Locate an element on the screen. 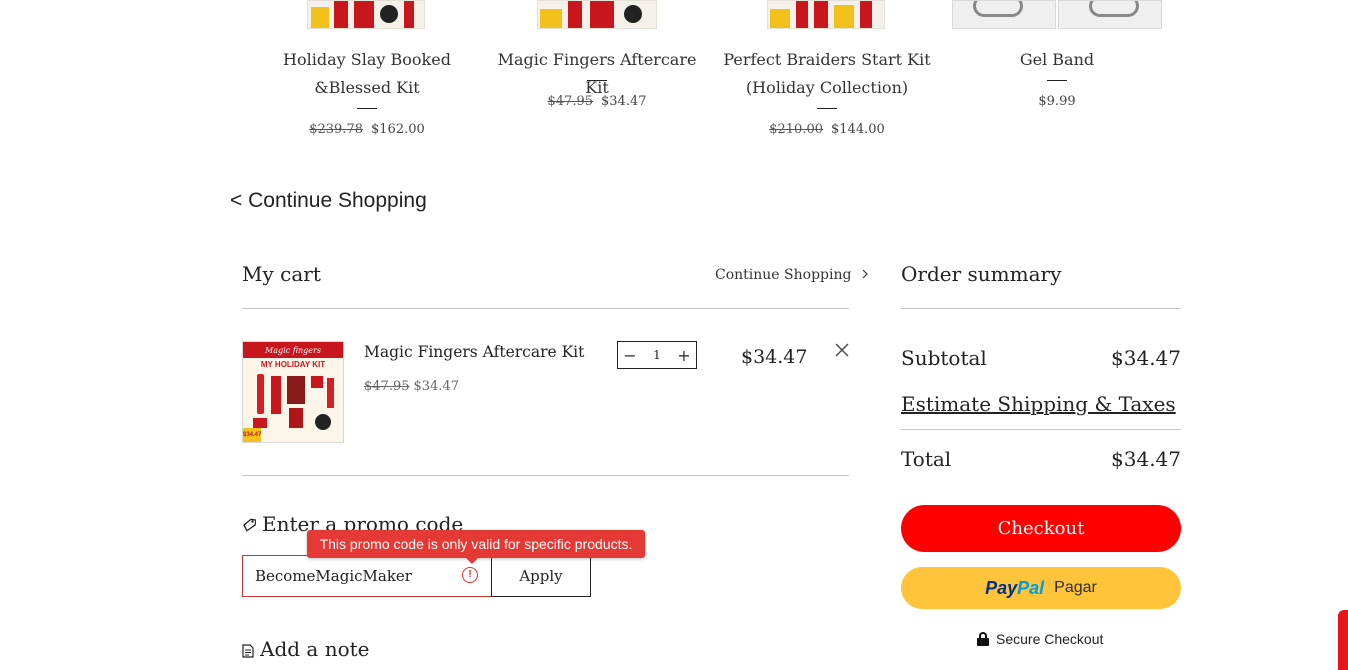  paypal-logo: Pay is located at coordinates (1001, 587).